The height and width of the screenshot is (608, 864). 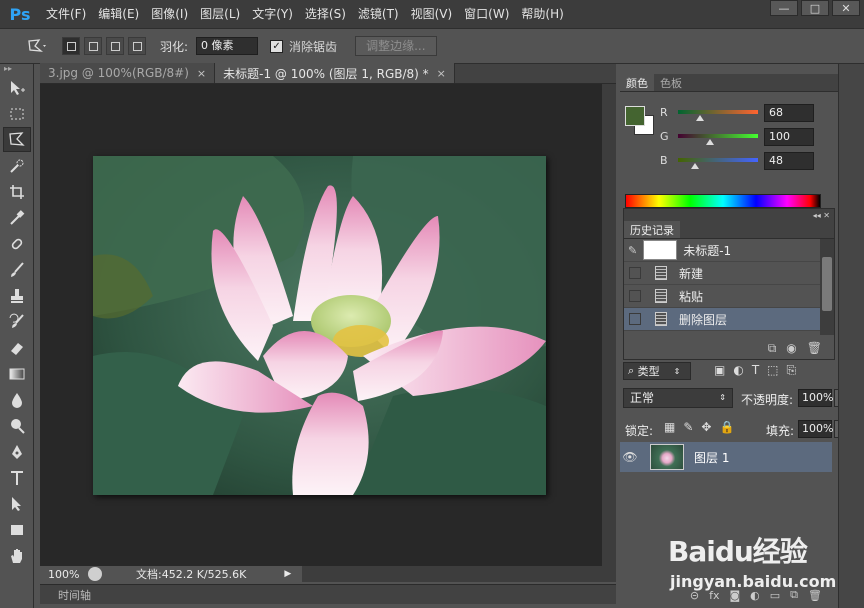 What do you see at coordinates (486, 14) in the screenshot?
I see `menu-window: 窗口(W)` at bounding box center [486, 14].